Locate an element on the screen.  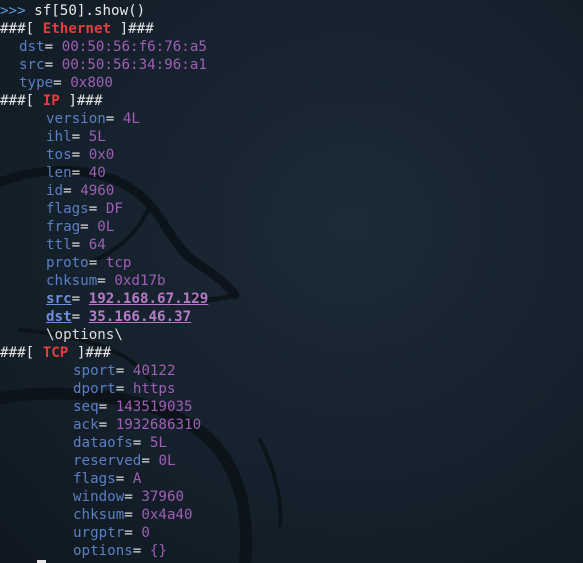
field-row: src= 00:50:56:34:96:a1 is located at coordinates (291, 65).